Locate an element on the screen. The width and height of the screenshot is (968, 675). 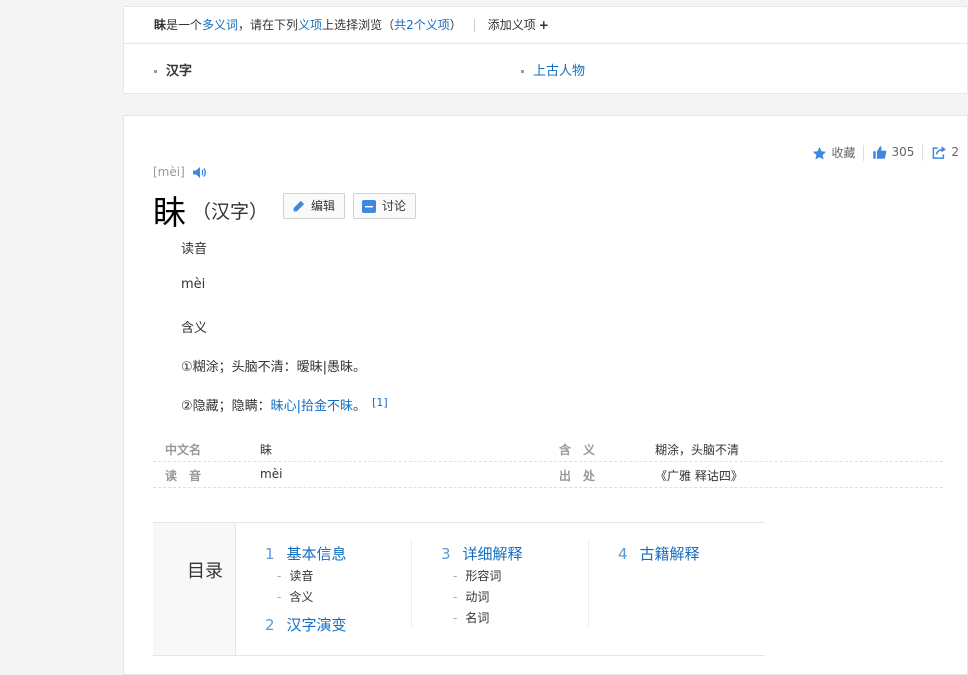
catalog-subitem-verb: - 动词 is located at coordinates (471, 596).